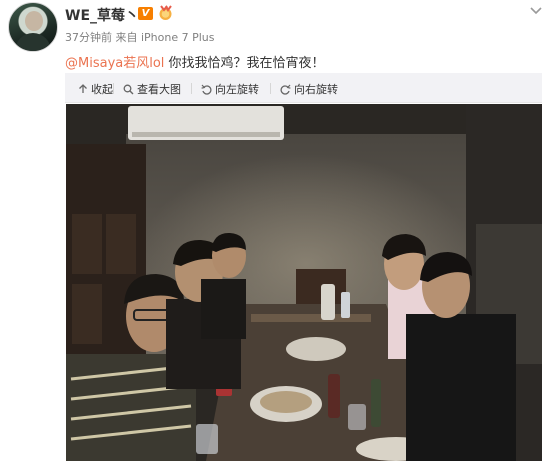 The height and width of the screenshot is (463, 550). I want to click on rotate-left-button: 向左旋转, so click(230, 89).